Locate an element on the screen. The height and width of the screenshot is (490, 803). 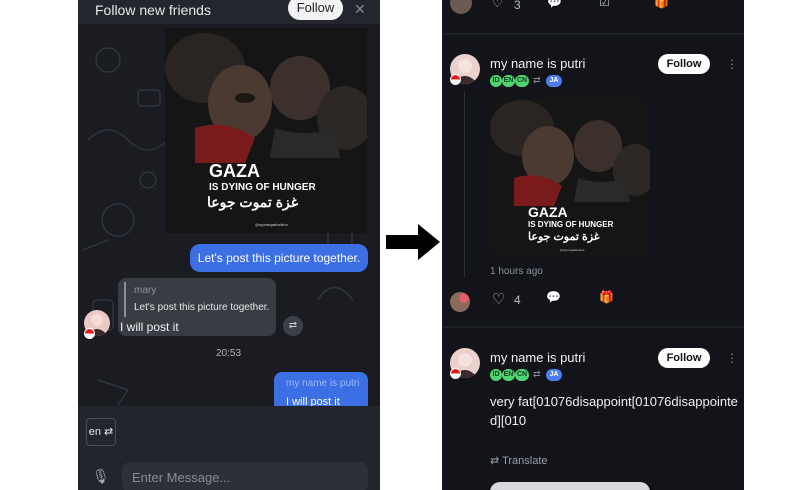
translate-label: Translate is located at coordinates (525, 461).